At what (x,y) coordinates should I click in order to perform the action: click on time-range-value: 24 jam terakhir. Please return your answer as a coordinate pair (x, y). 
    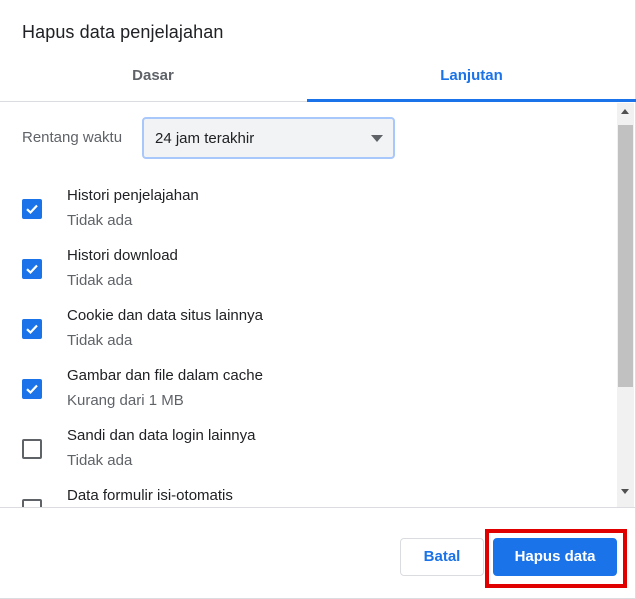
    Looking at the image, I should click on (205, 138).